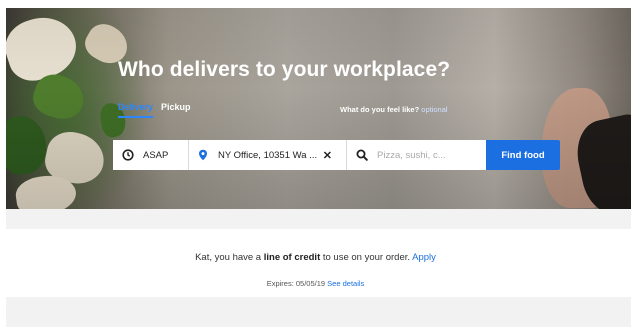 This screenshot has height=327, width=631. Describe the element at coordinates (318, 219) in the screenshot. I see `divider-band` at that location.